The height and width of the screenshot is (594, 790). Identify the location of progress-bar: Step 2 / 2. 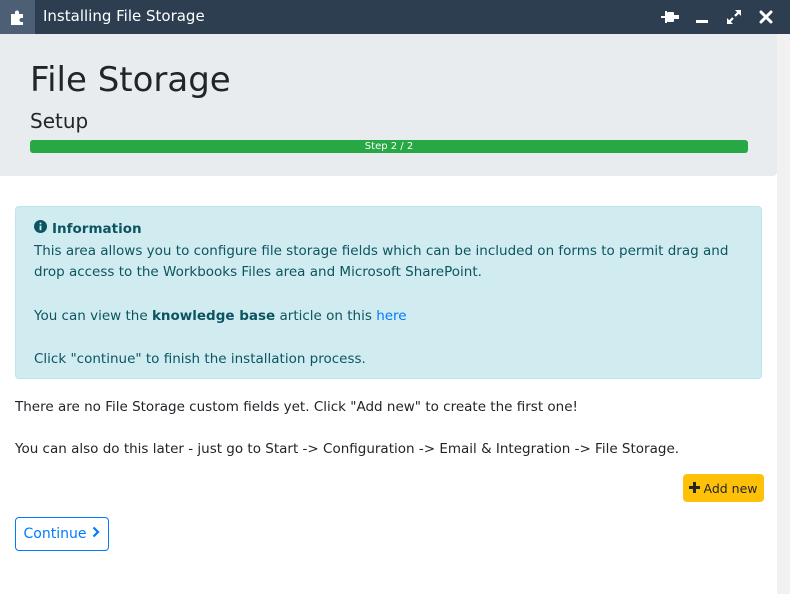
(389, 146).